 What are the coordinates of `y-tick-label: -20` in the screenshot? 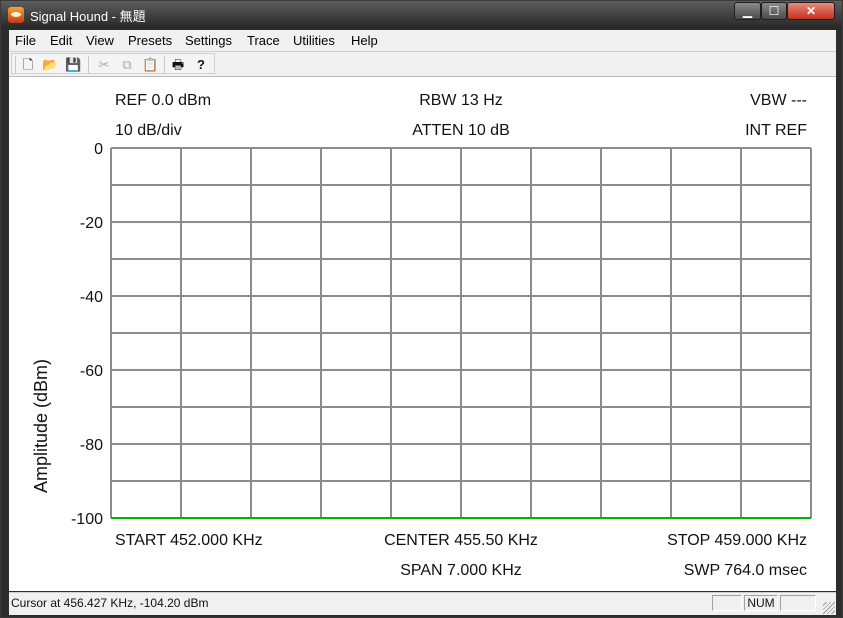 It's located at (91, 223).